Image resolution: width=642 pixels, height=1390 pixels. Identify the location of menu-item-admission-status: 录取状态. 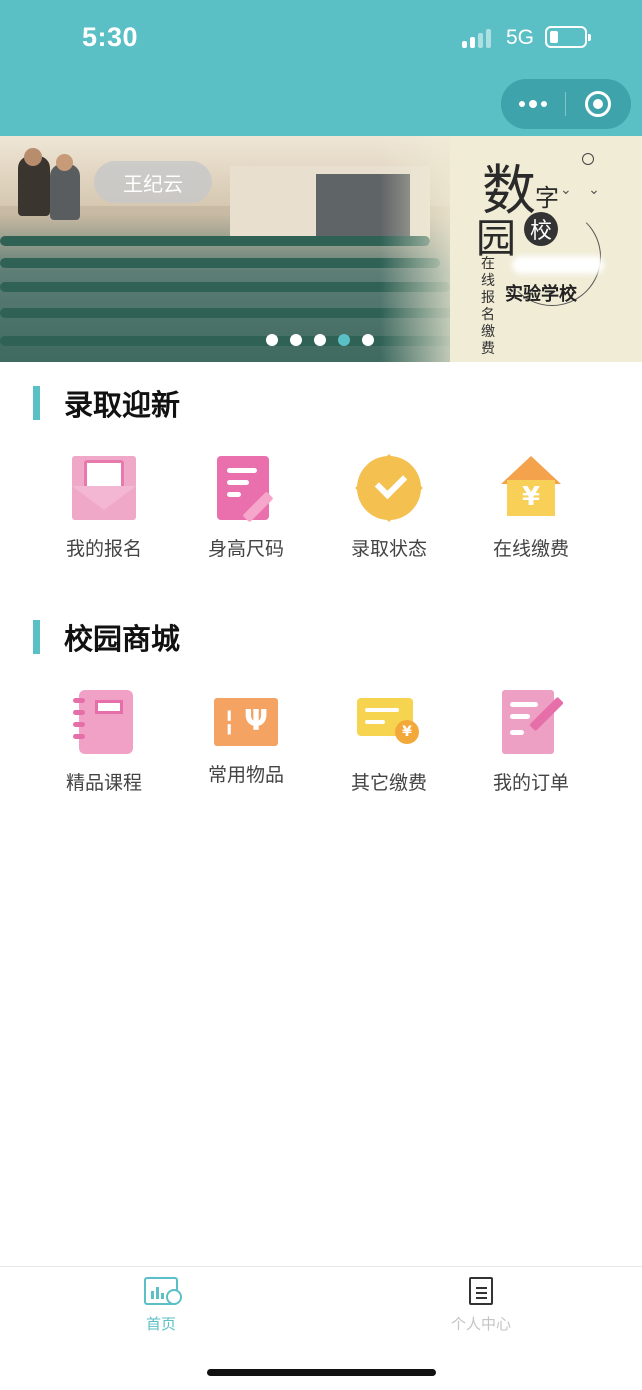
(389, 508).